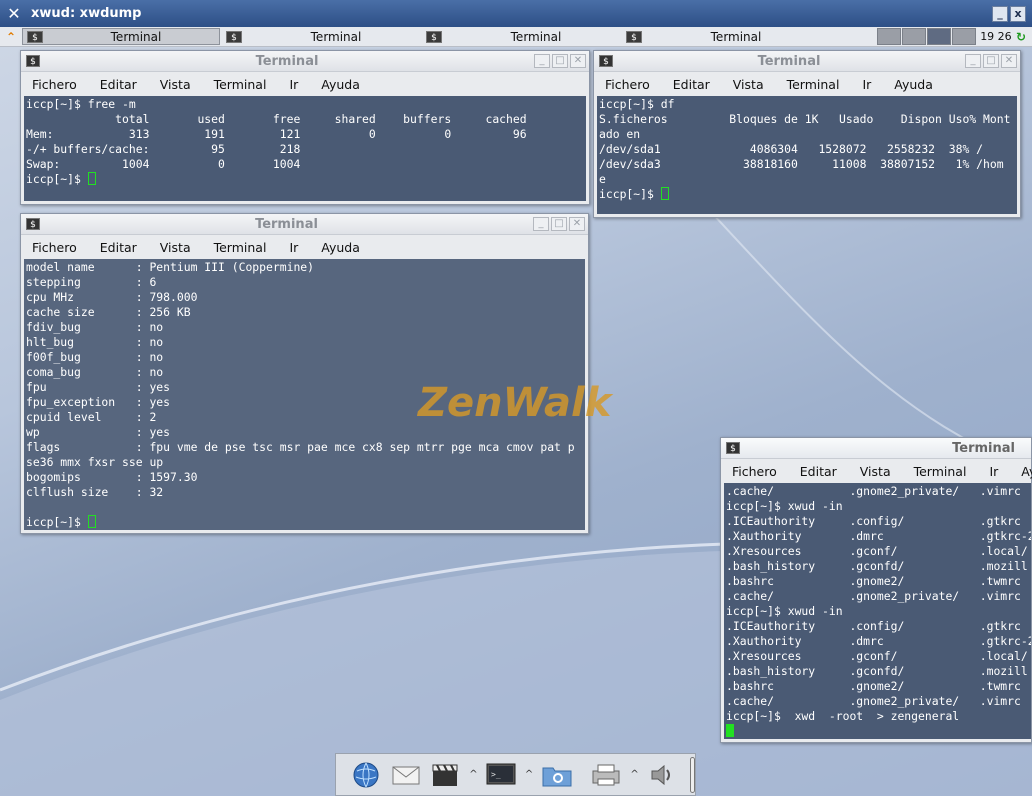  I want to click on taskbar-item-terminal-3: $ Terminal, so click(521, 36).